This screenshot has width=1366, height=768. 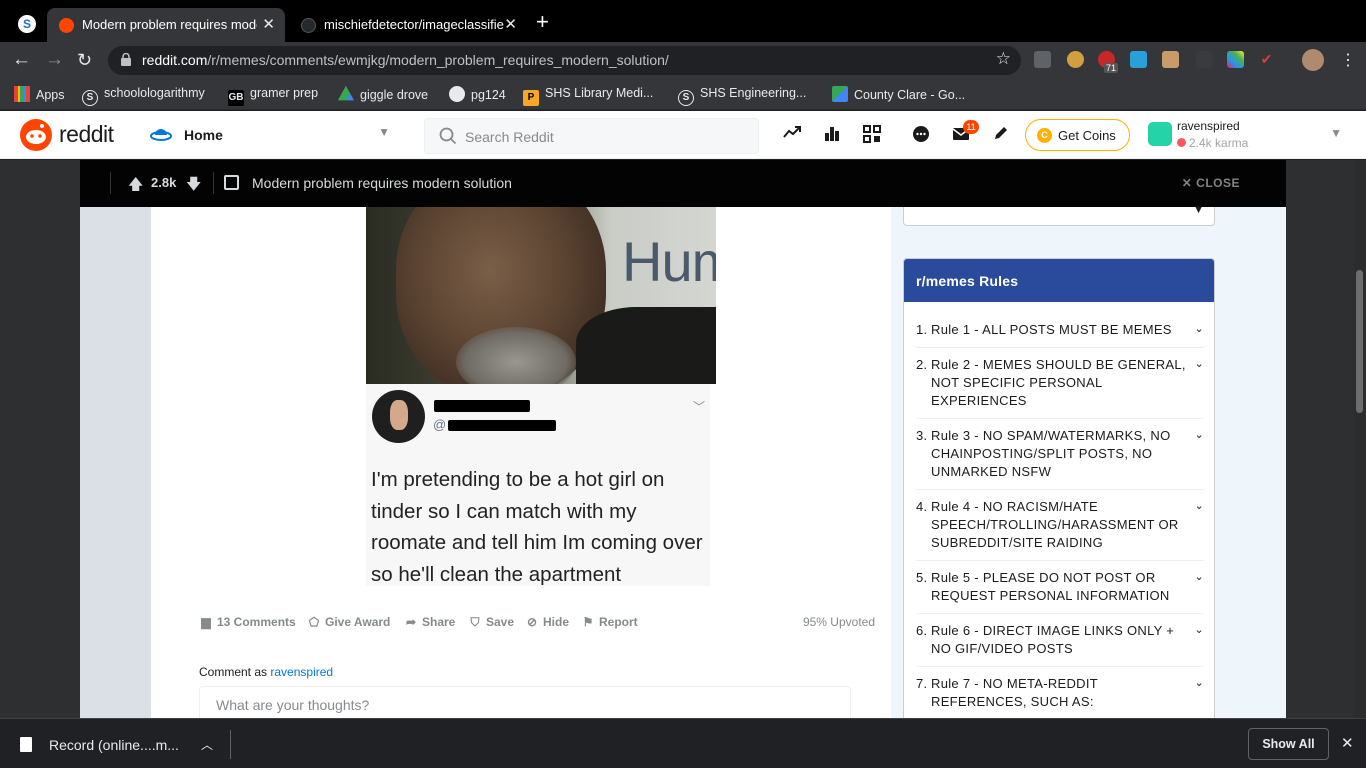 I want to click on chevron-down-icon: ﹀, so click(x=699, y=407).